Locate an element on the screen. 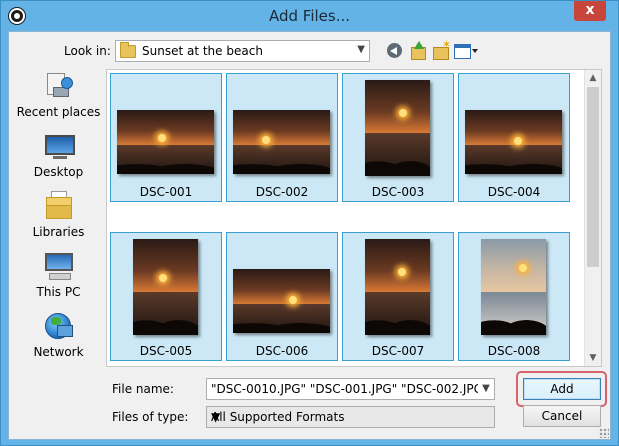 This screenshot has width=619, height=446. place-this-pc: This PC is located at coordinates (58, 278).